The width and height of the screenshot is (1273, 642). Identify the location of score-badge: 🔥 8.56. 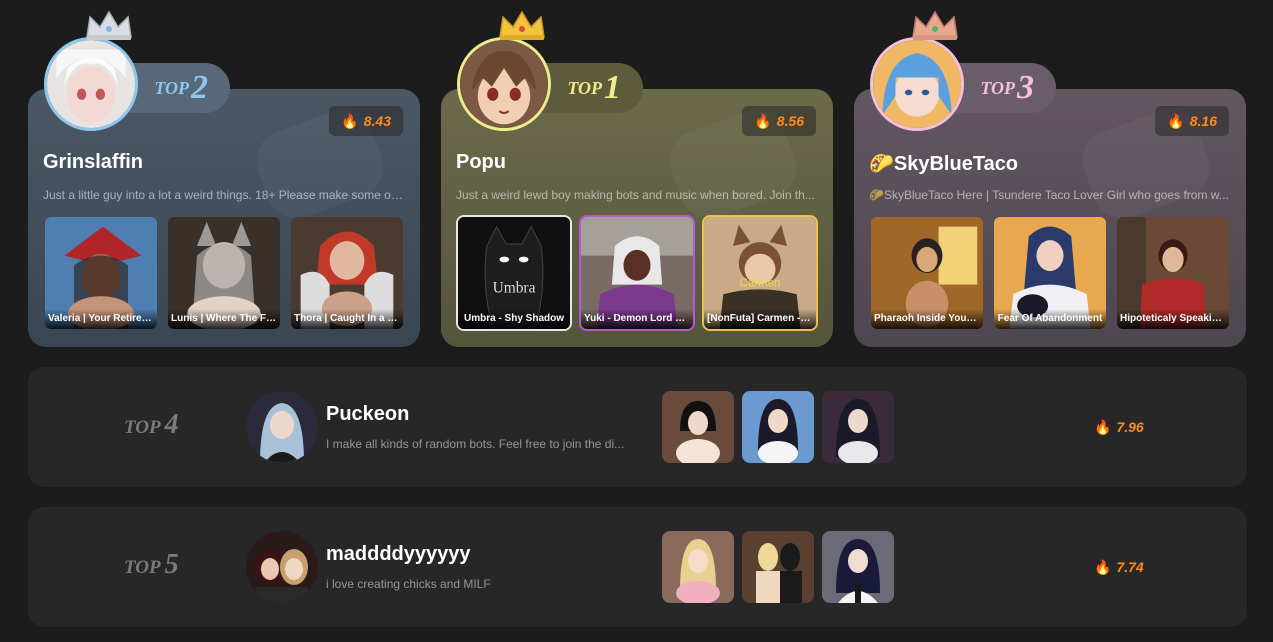
(779, 121).